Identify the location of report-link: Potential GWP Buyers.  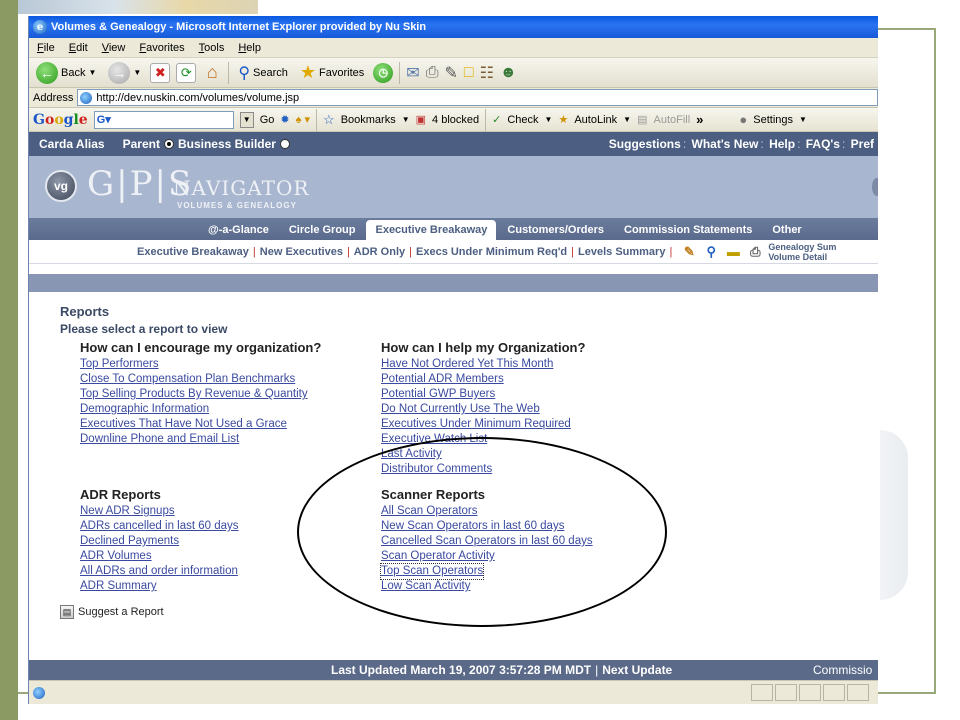
(483, 394).